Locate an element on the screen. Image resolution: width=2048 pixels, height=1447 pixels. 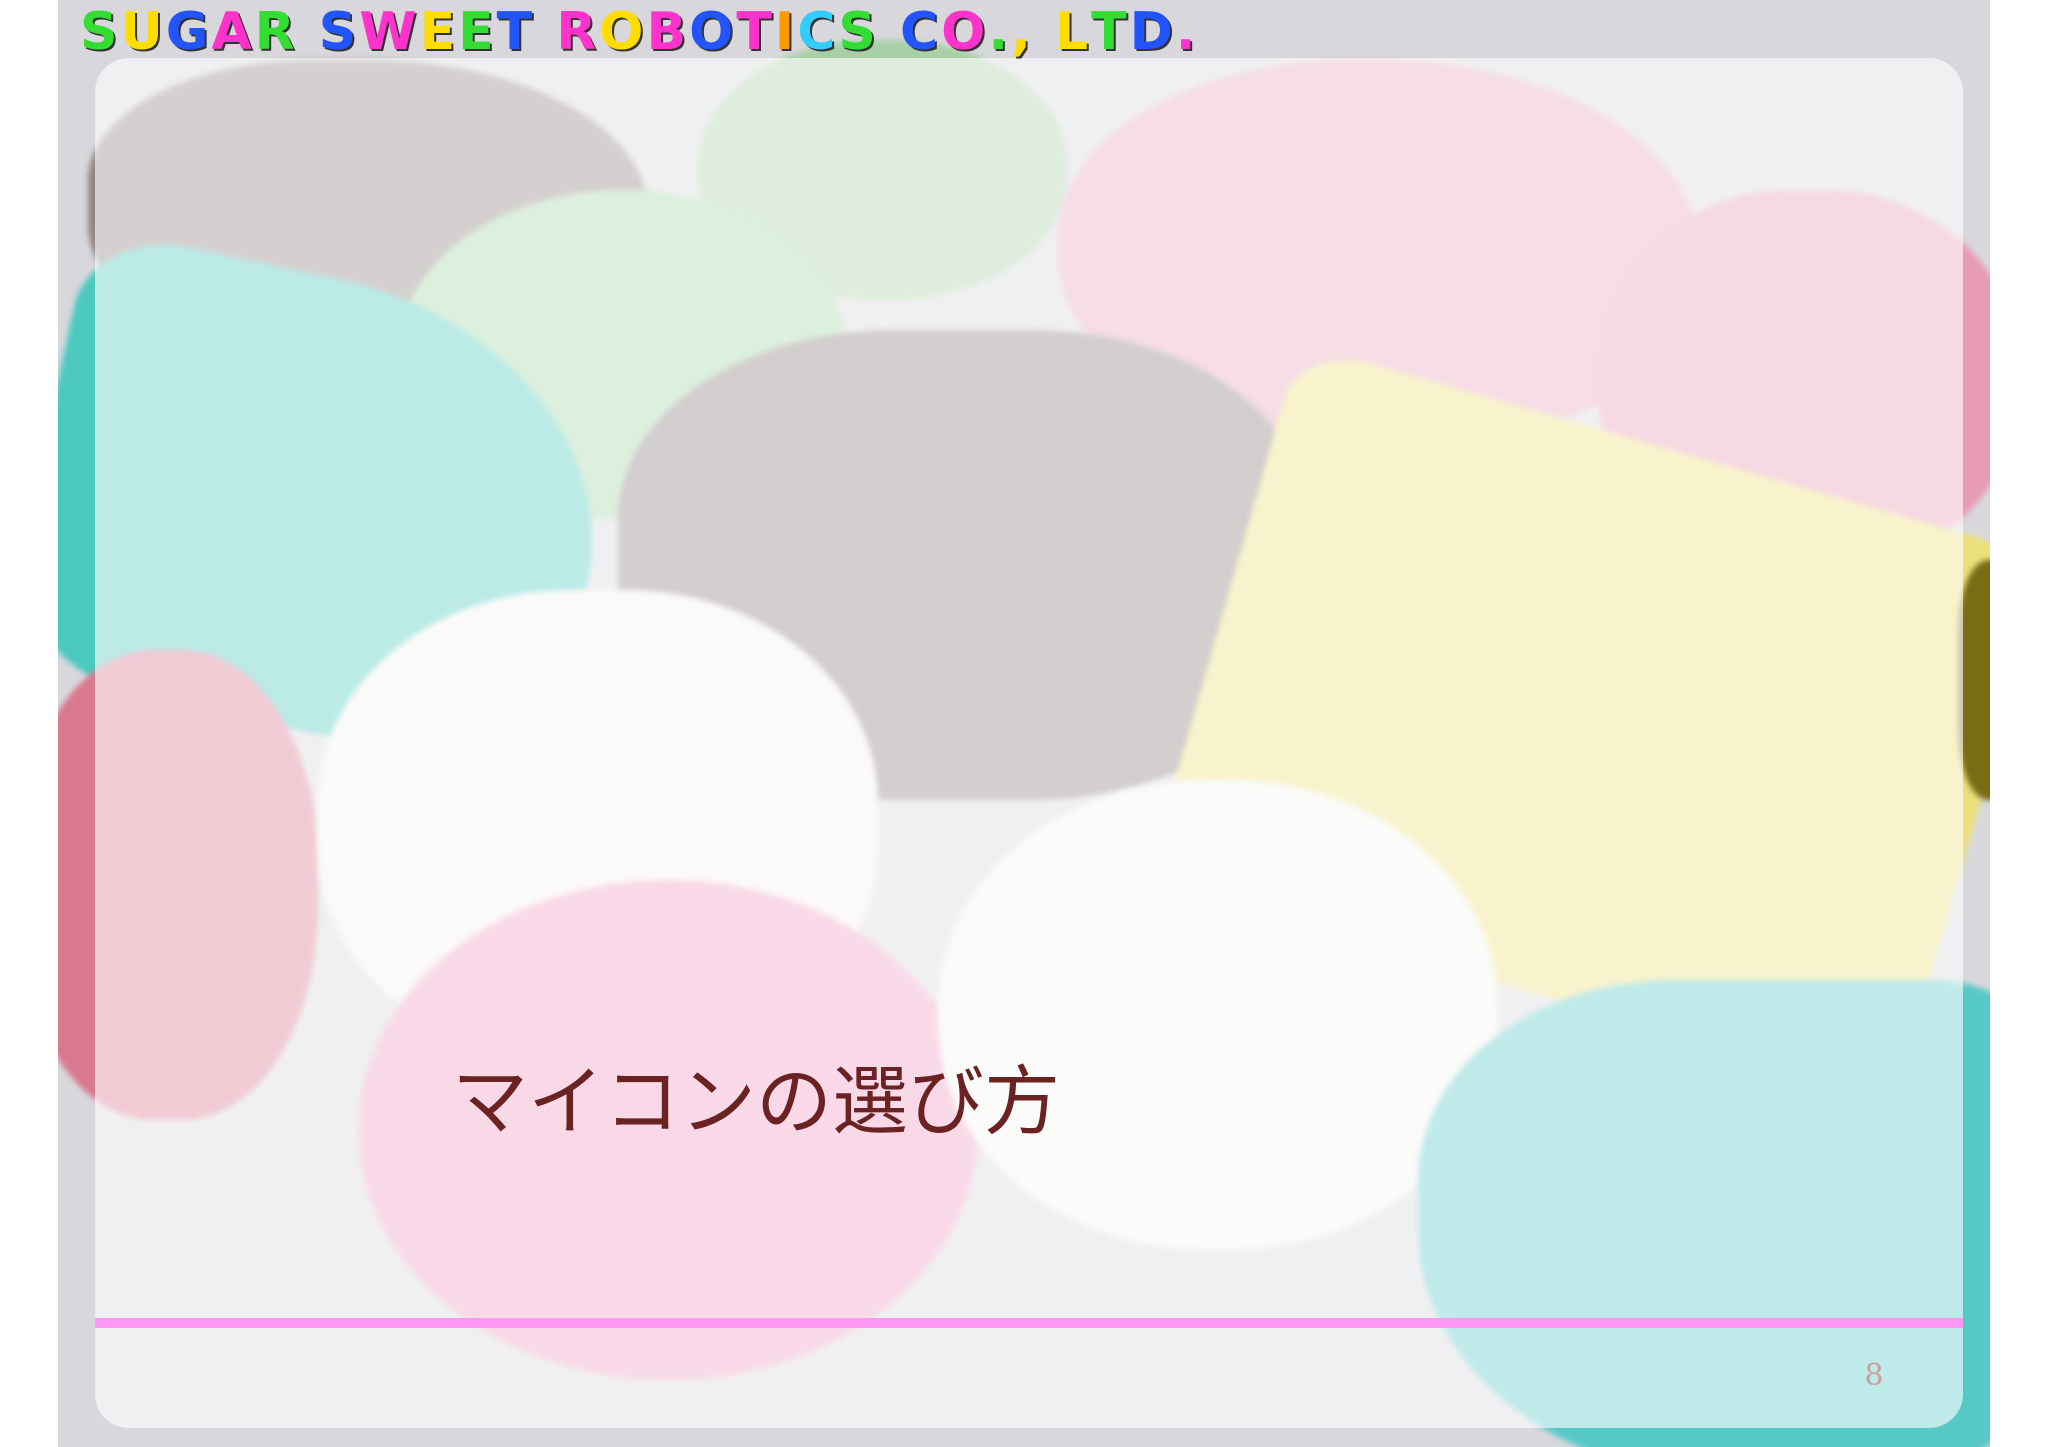
company-name-letter: L is located at coordinates (1073, 32).